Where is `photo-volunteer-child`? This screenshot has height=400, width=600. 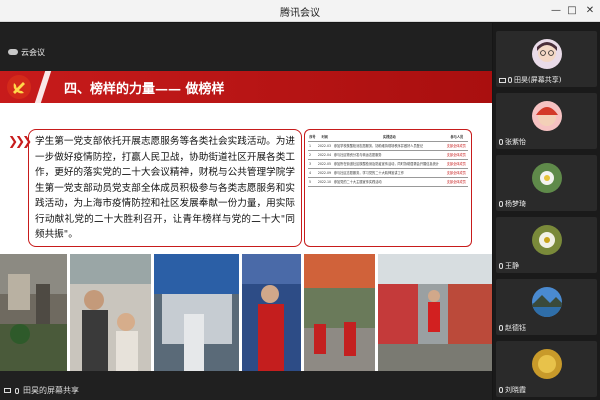
photo-volunteer-child is located at coordinates (111, 312).